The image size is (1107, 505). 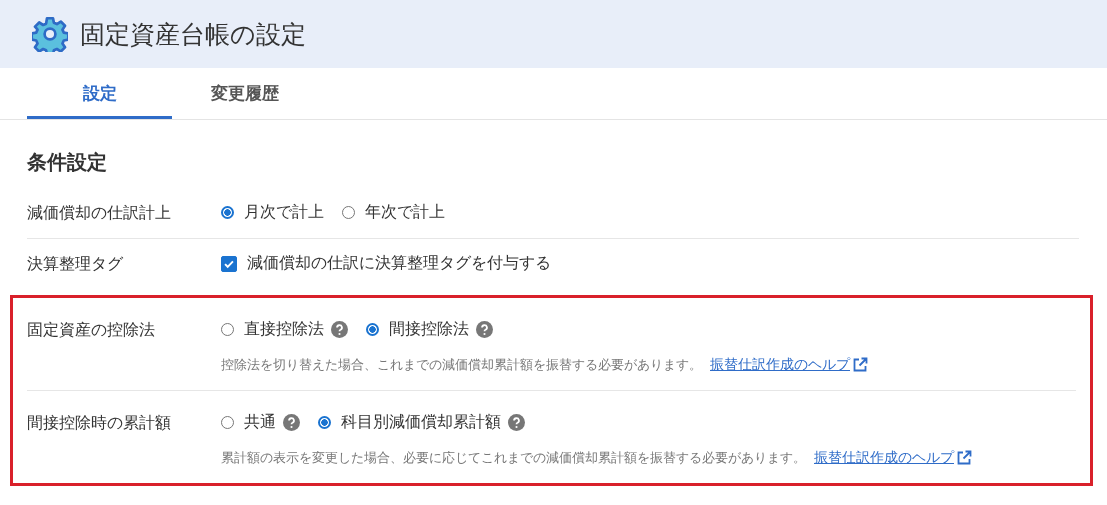 What do you see at coordinates (429, 329) in the screenshot?
I see `option-label: 間接控除法` at bounding box center [429, 329].